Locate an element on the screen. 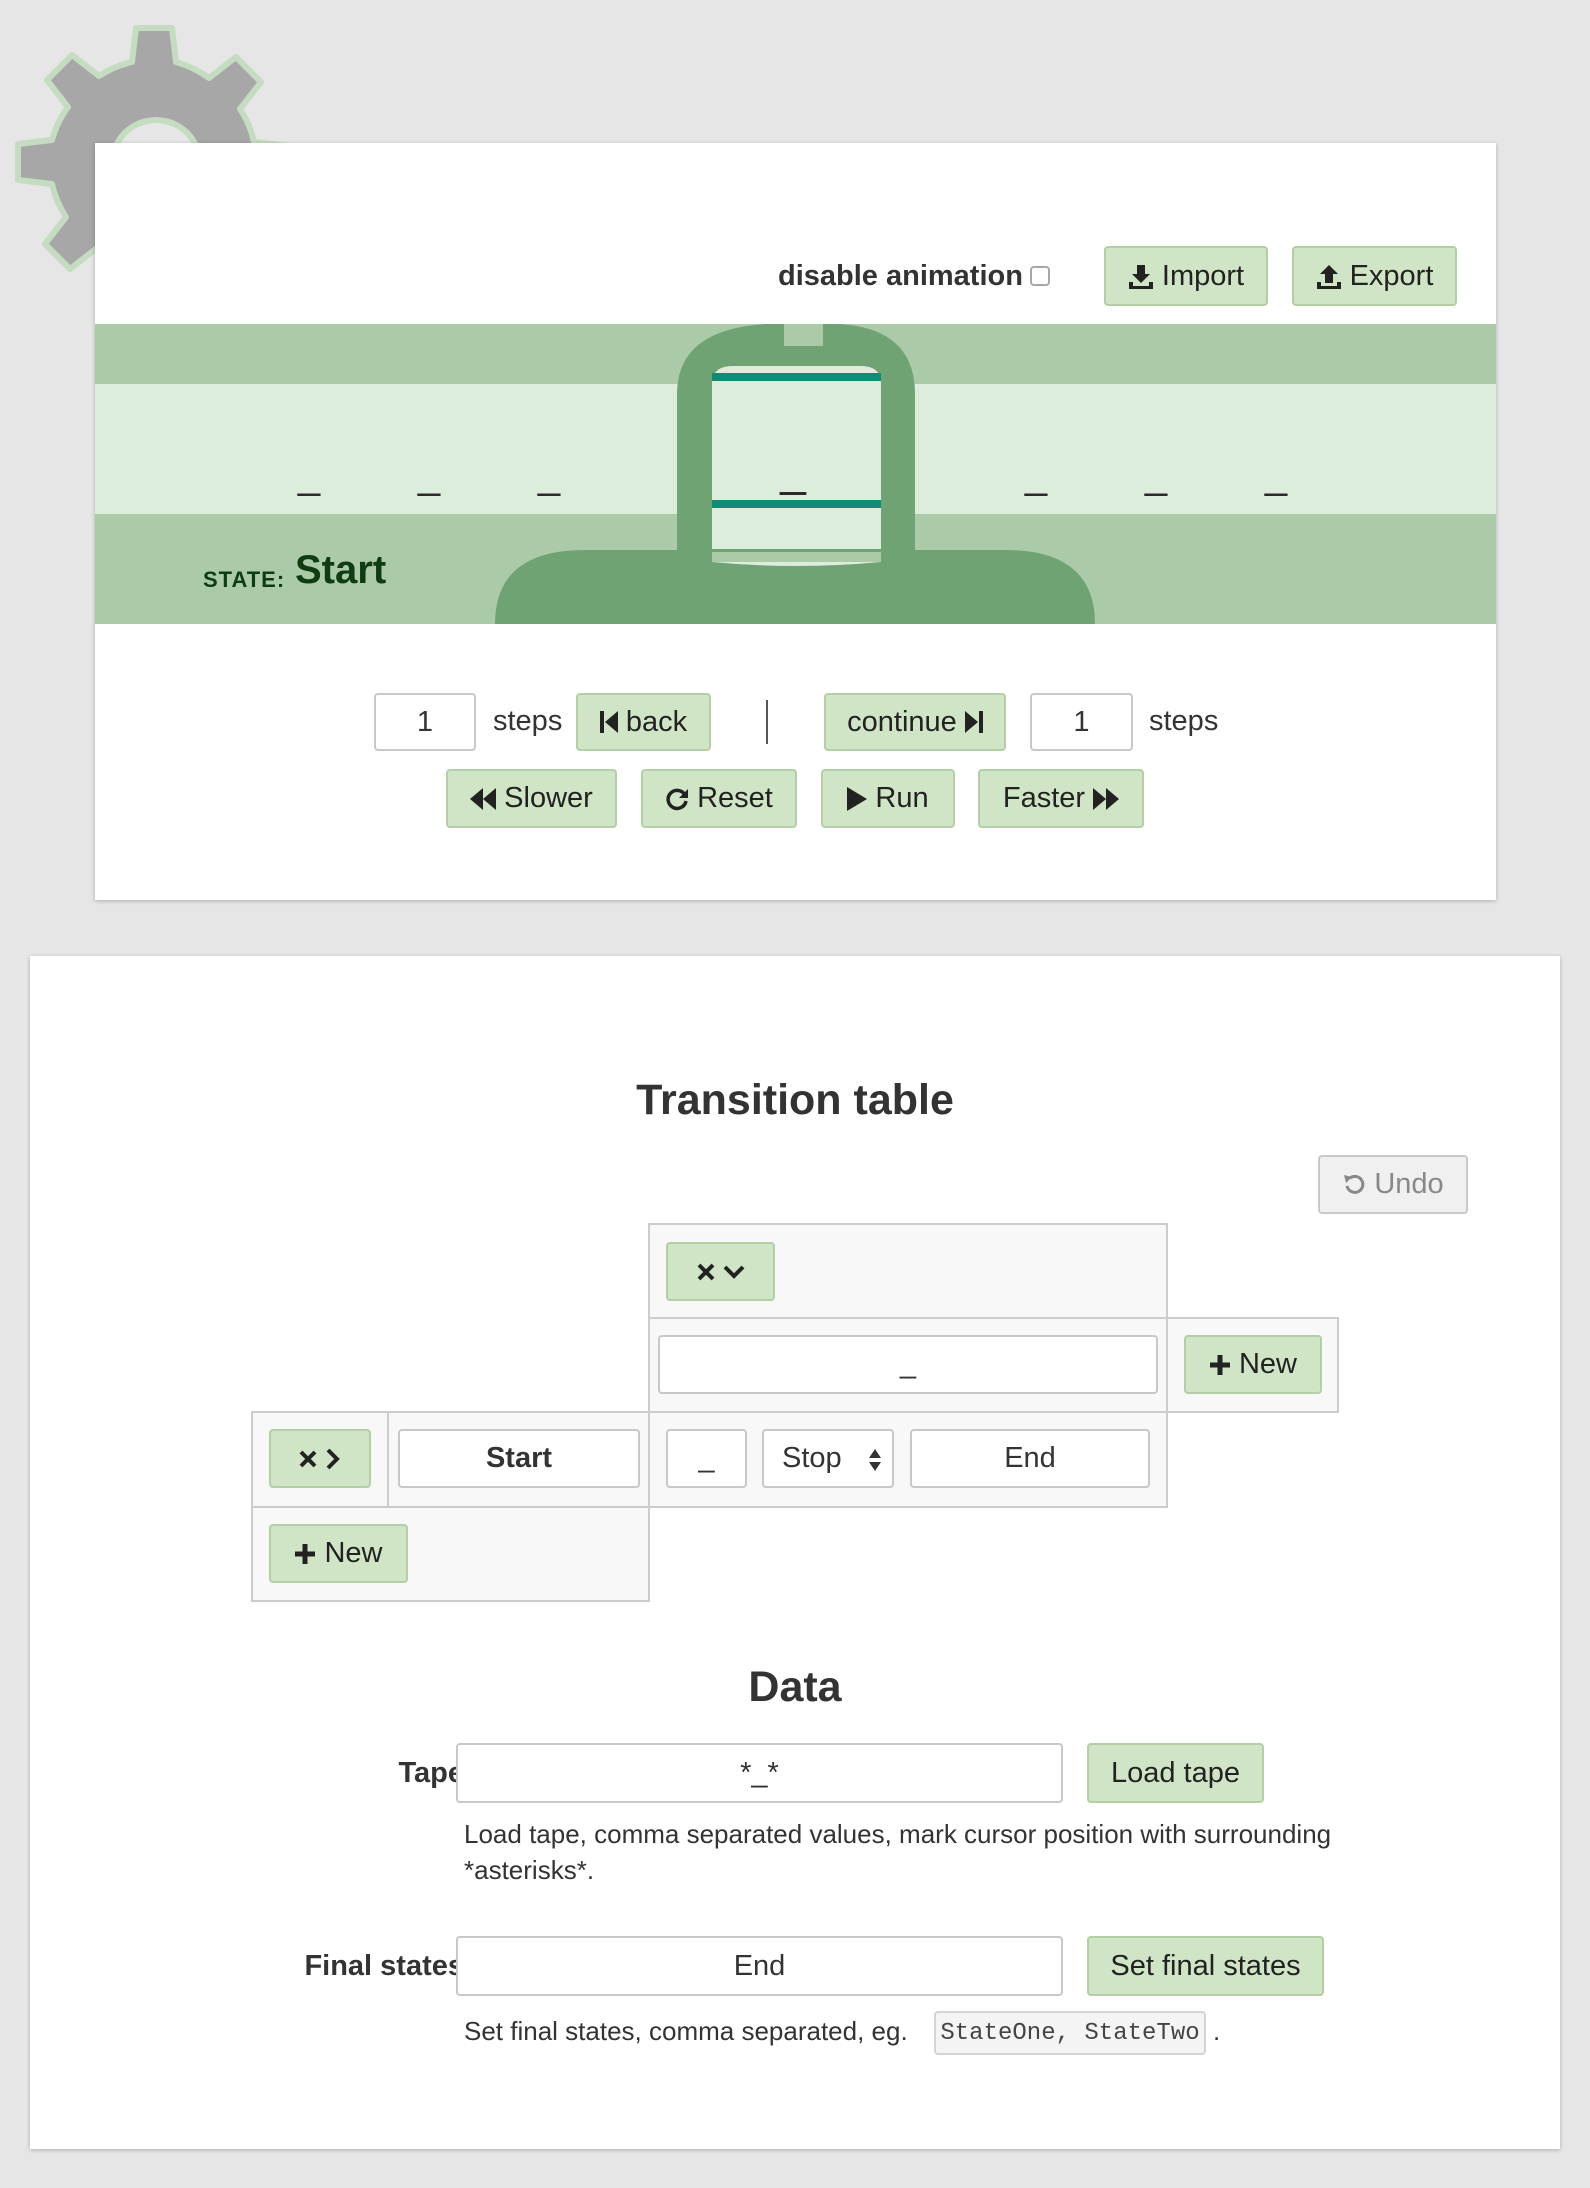 This screenshot has height=2188, width=1590. reset-label: Reset is located at coordinates (735, 798).